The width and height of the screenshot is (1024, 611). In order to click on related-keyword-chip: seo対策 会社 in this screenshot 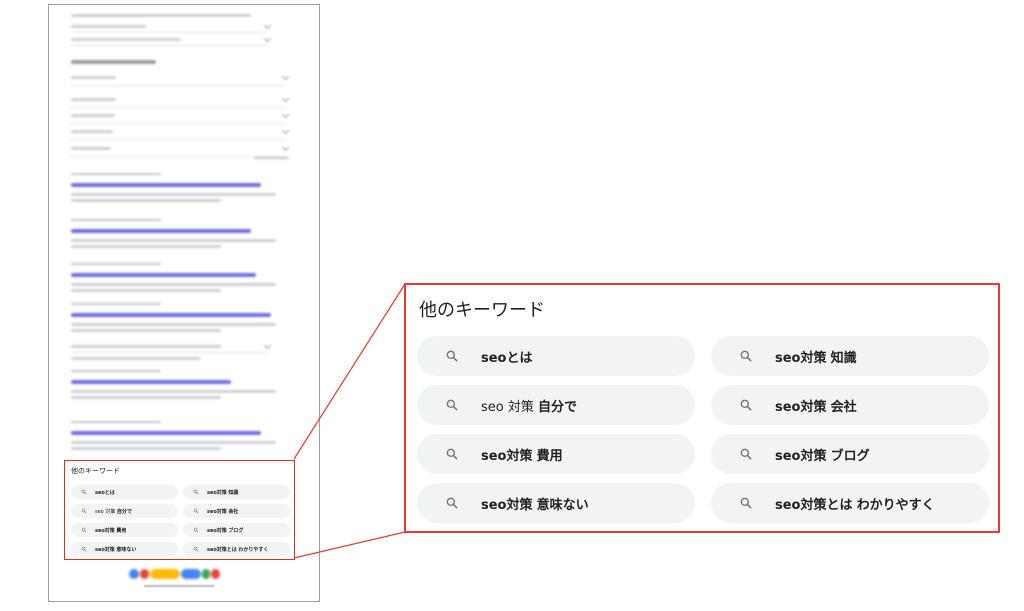, I will do `click(850, 405)`.